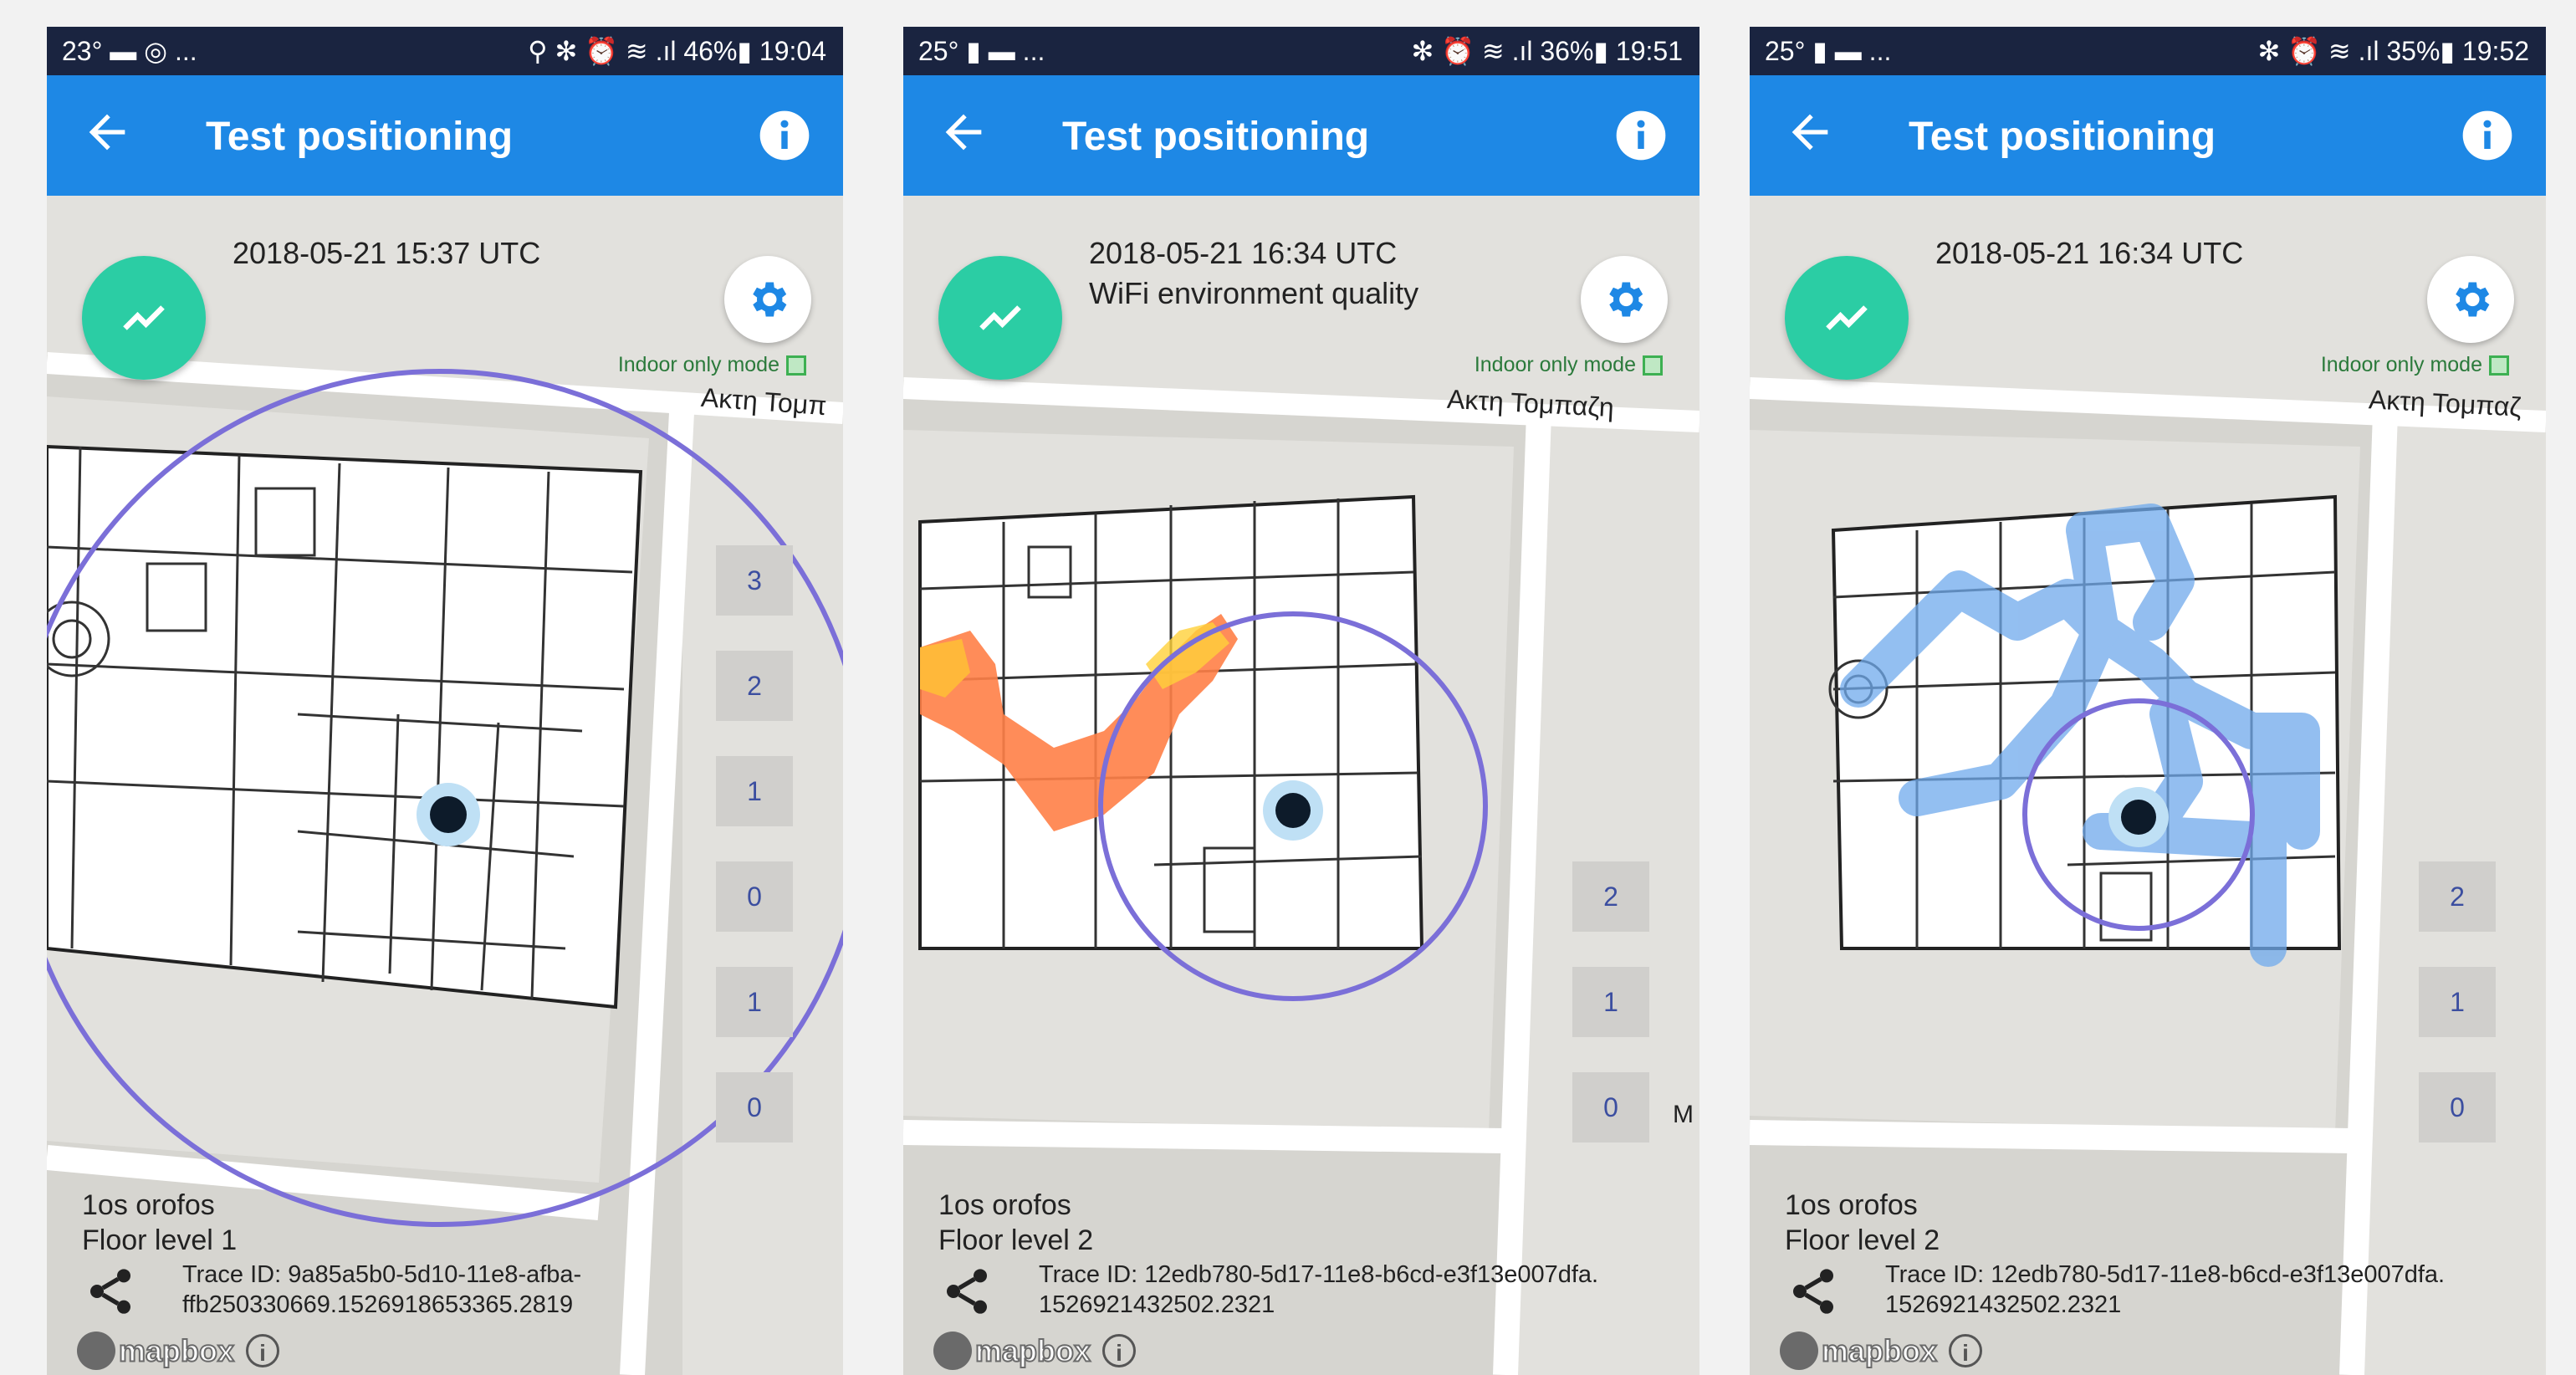  Describe the element at coordinates (1547, 51) in the screenshot. I see `status-right: ✻ ⏰ ≋ .ıl 36%▮ 19:51` at that location.